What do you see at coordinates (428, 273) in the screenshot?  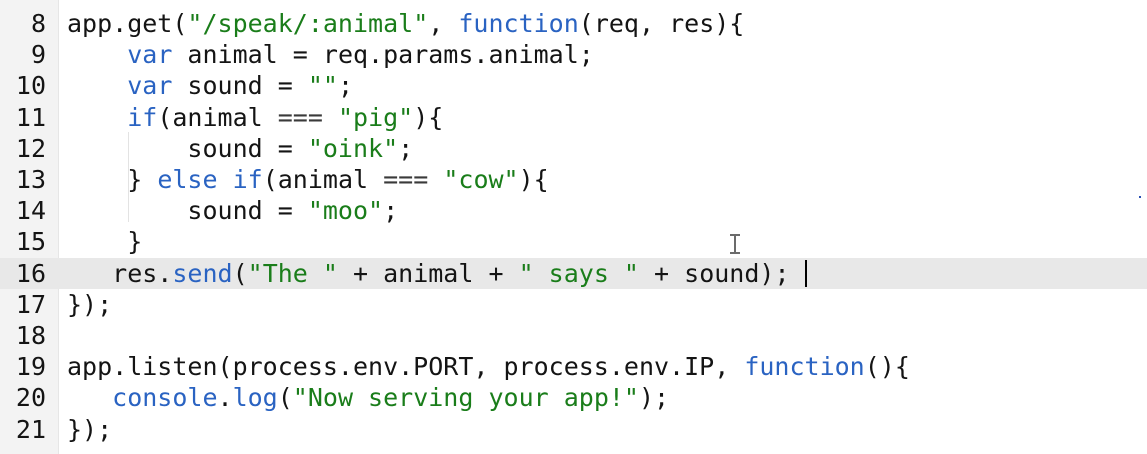 I see `code-token: + animal +` at bounding box center [428, 273].